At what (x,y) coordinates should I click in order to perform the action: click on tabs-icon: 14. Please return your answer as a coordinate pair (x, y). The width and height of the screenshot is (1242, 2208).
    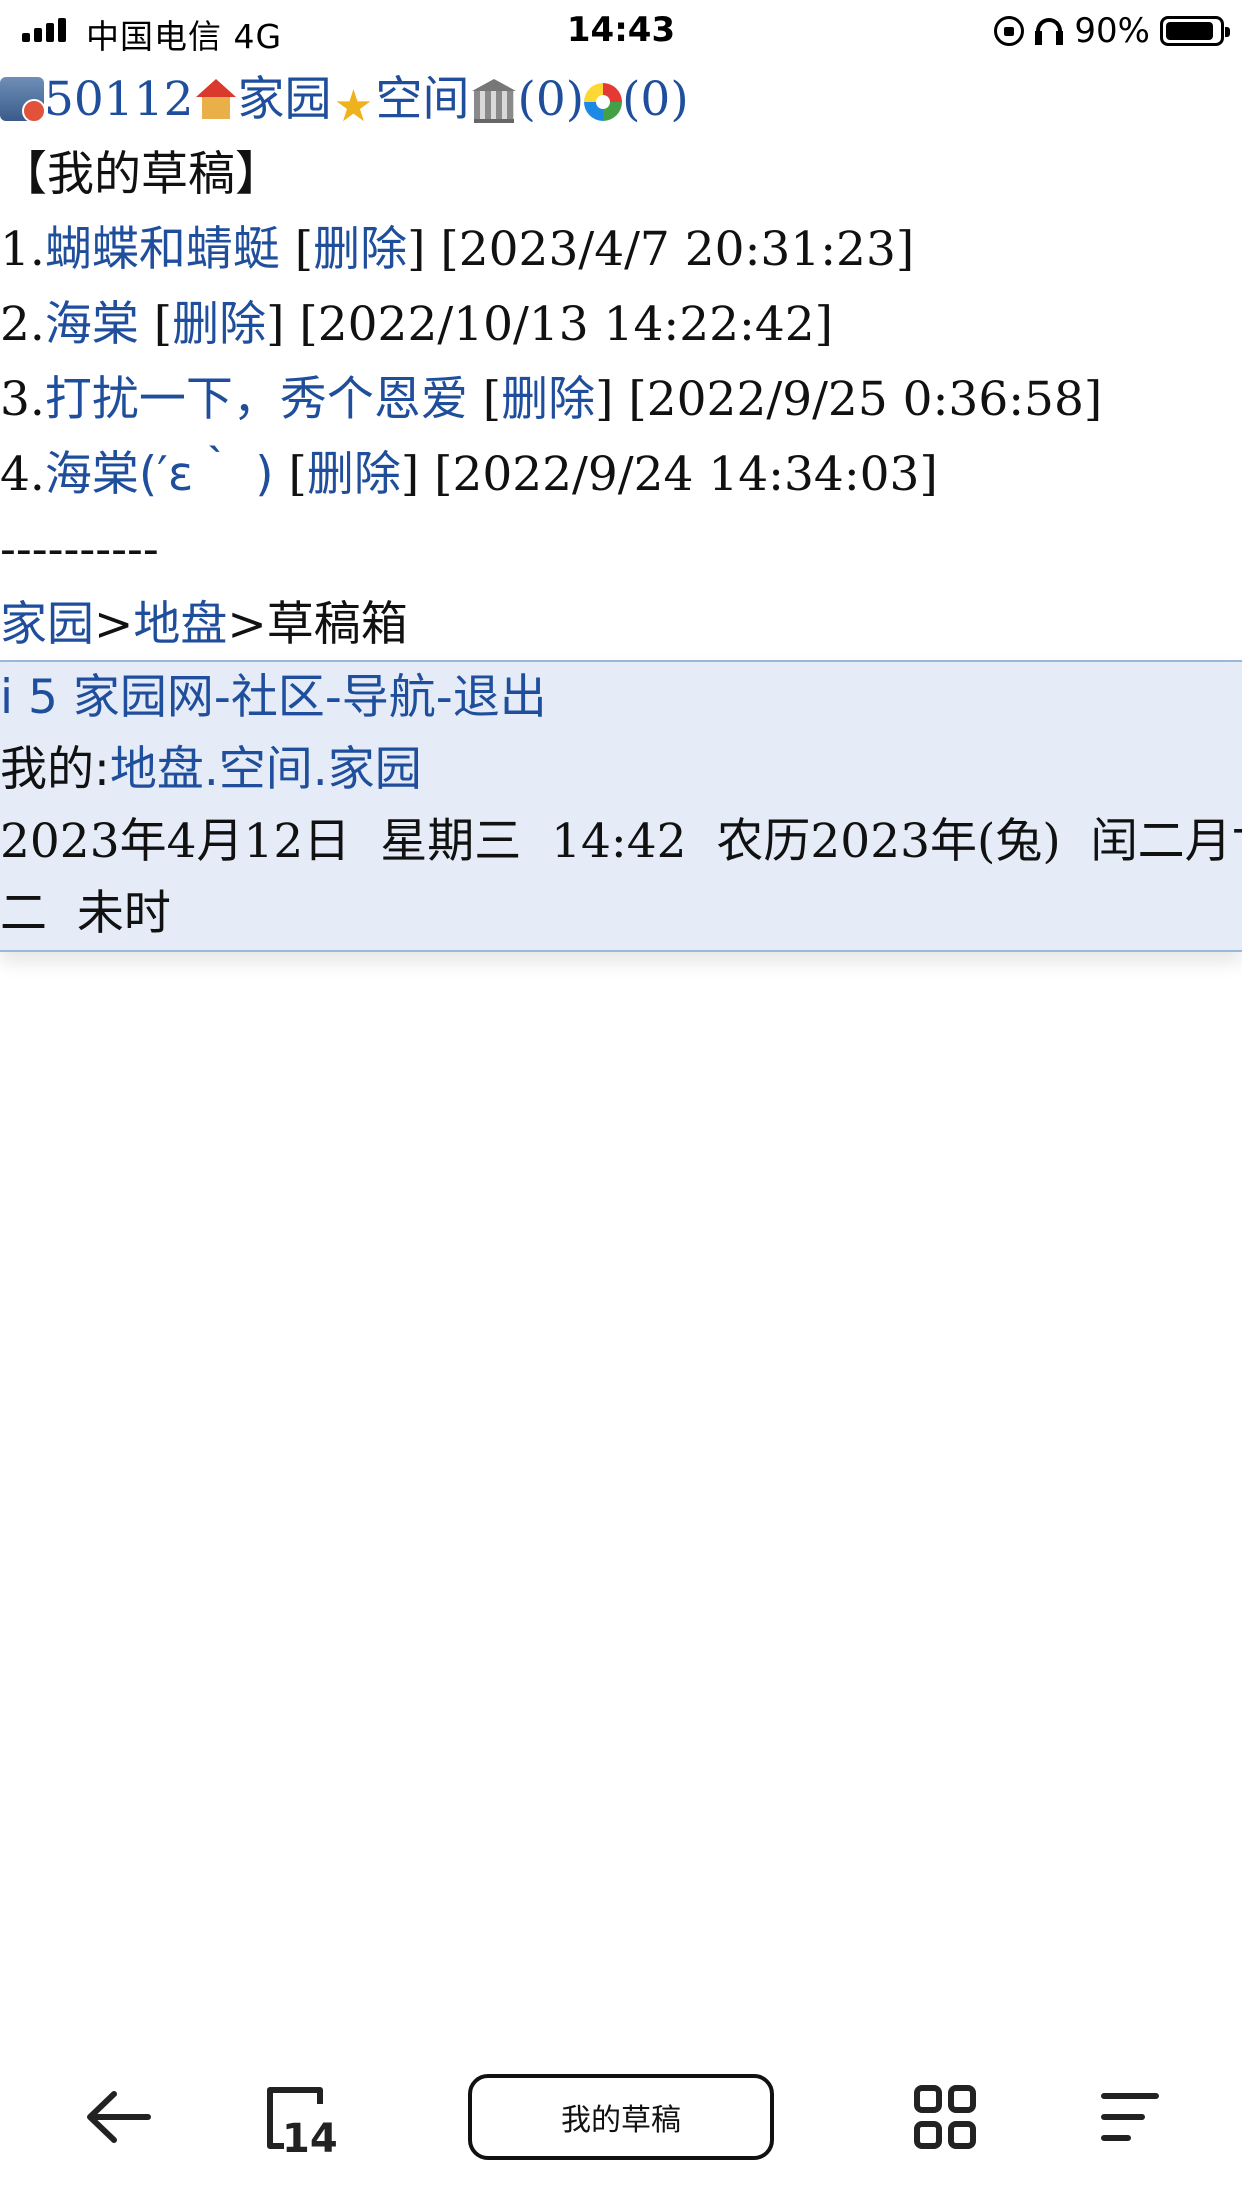
    Looking at the image, I should click on (300, 2117).